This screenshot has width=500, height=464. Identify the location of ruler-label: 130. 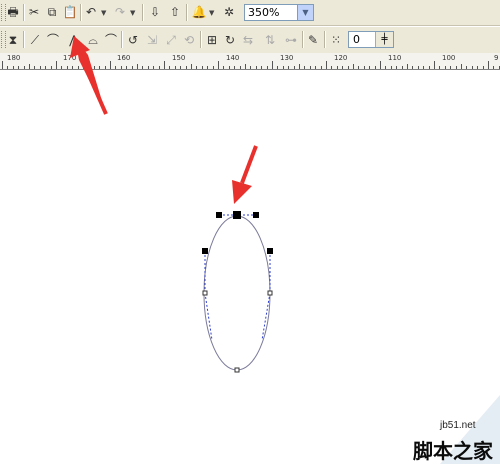
(287, 58).